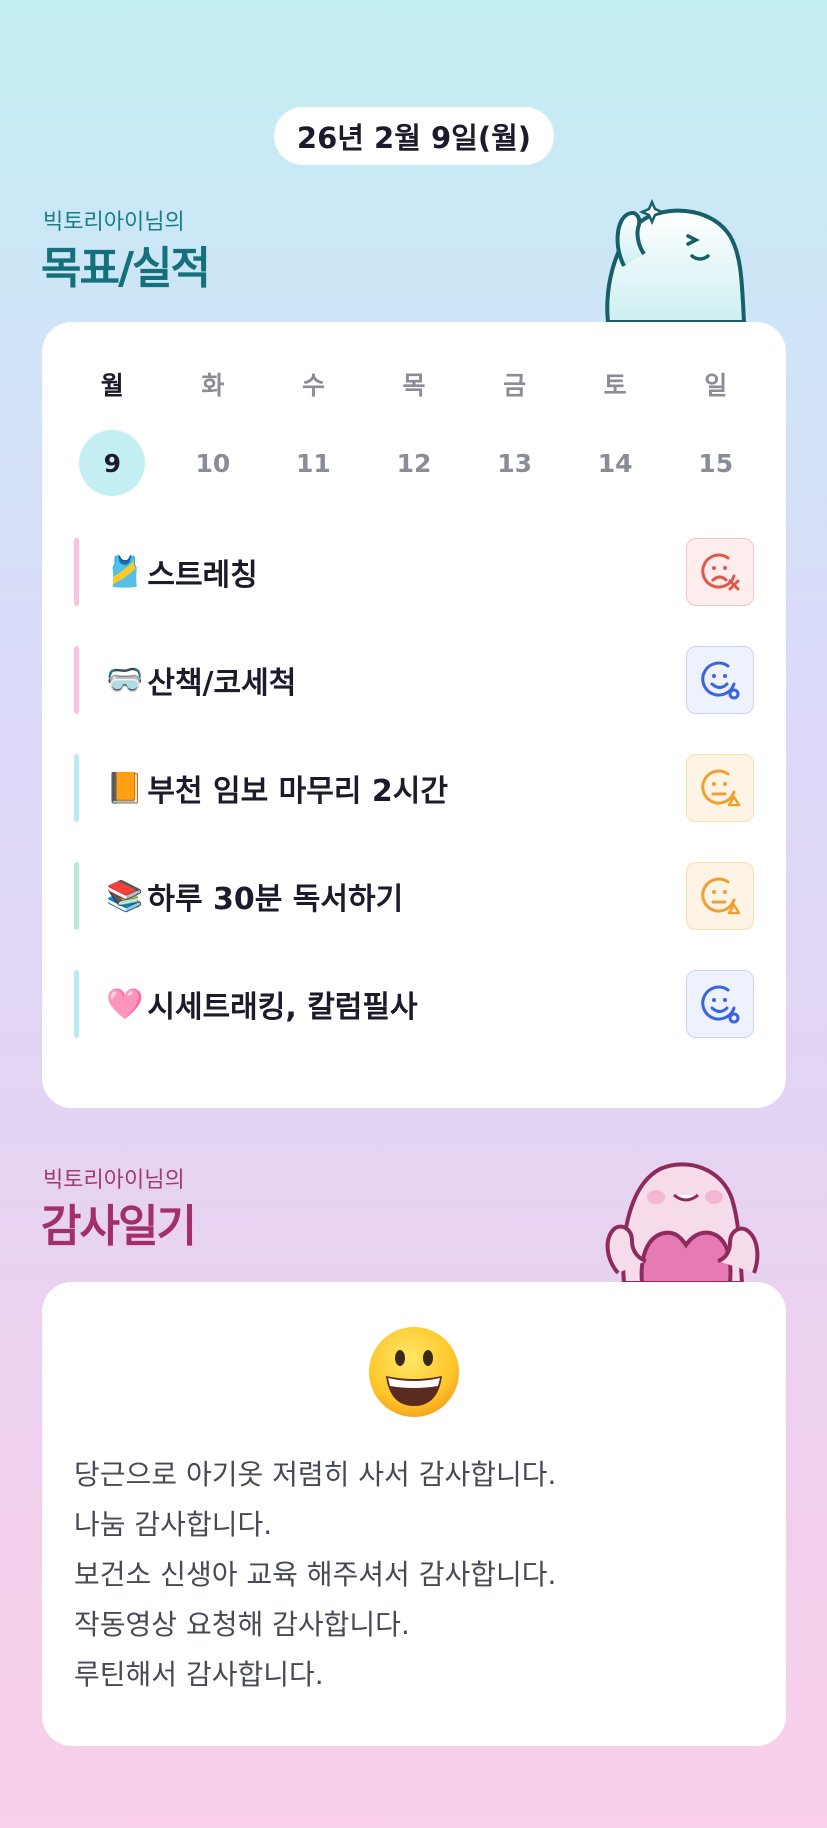 Image resolution: width=827 pixels, height=1828 pixels. I want to click on gratitude-line: 보건소 신생아 교육 해주셔서 감사합니다., so click(315, 1574).